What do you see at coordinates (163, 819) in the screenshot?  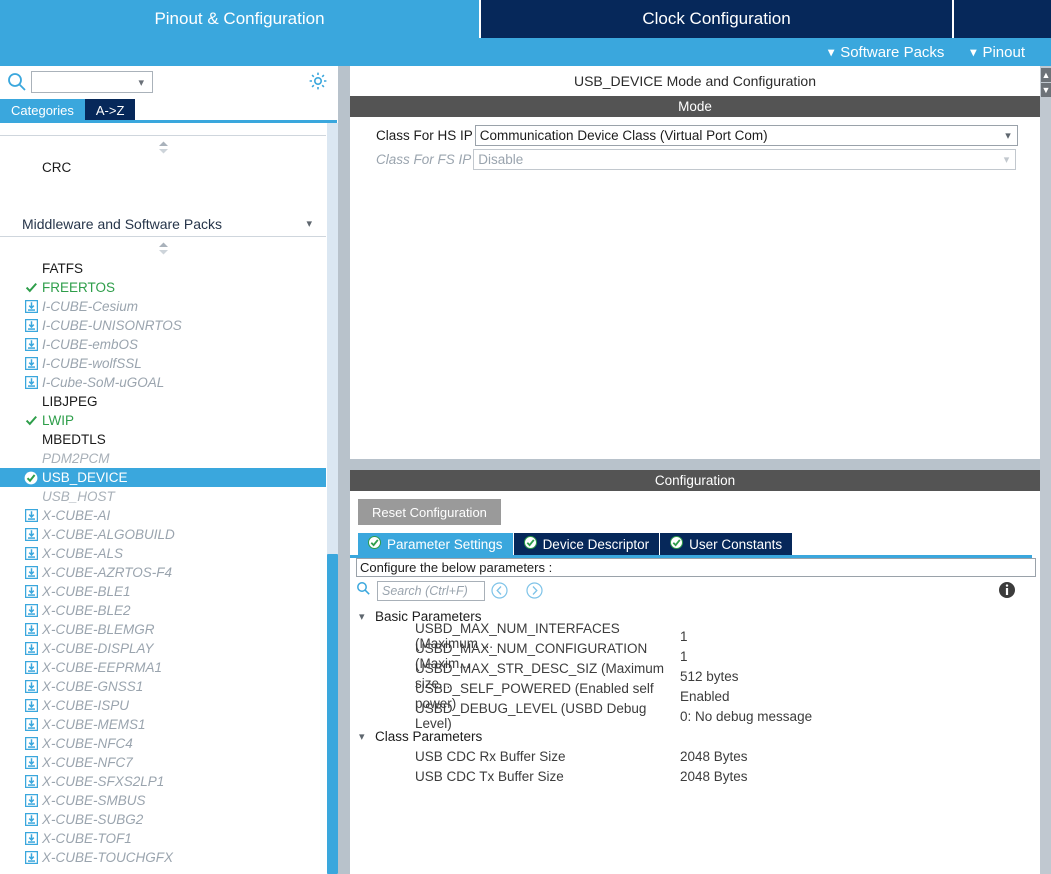 I see `list-item: X-CUBE-SUBG2` at bounding box center [163, 819].